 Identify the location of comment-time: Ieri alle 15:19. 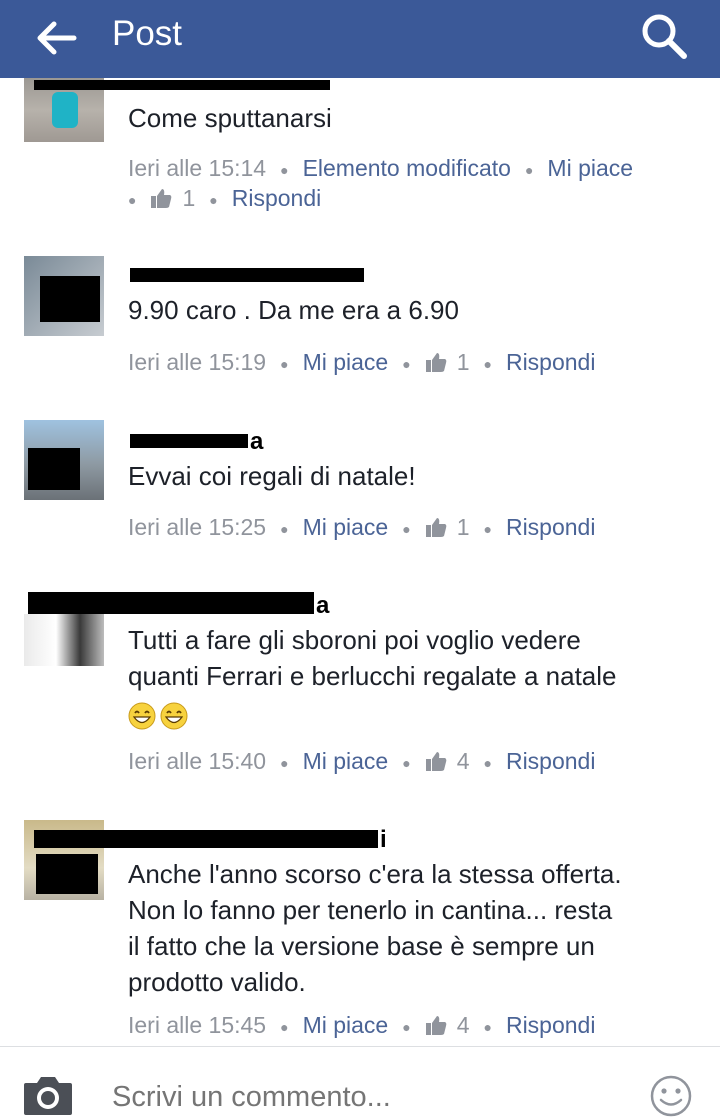
(197, 362).